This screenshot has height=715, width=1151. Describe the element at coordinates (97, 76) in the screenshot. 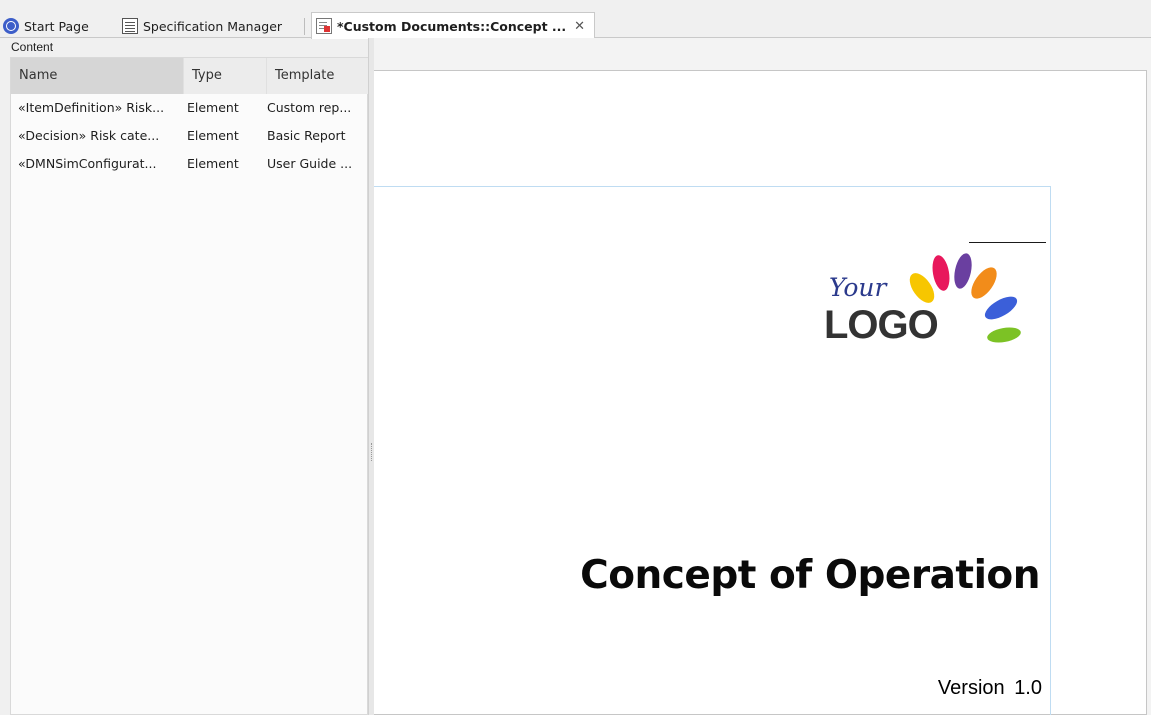

I see `column-header-name: Name` at that location.